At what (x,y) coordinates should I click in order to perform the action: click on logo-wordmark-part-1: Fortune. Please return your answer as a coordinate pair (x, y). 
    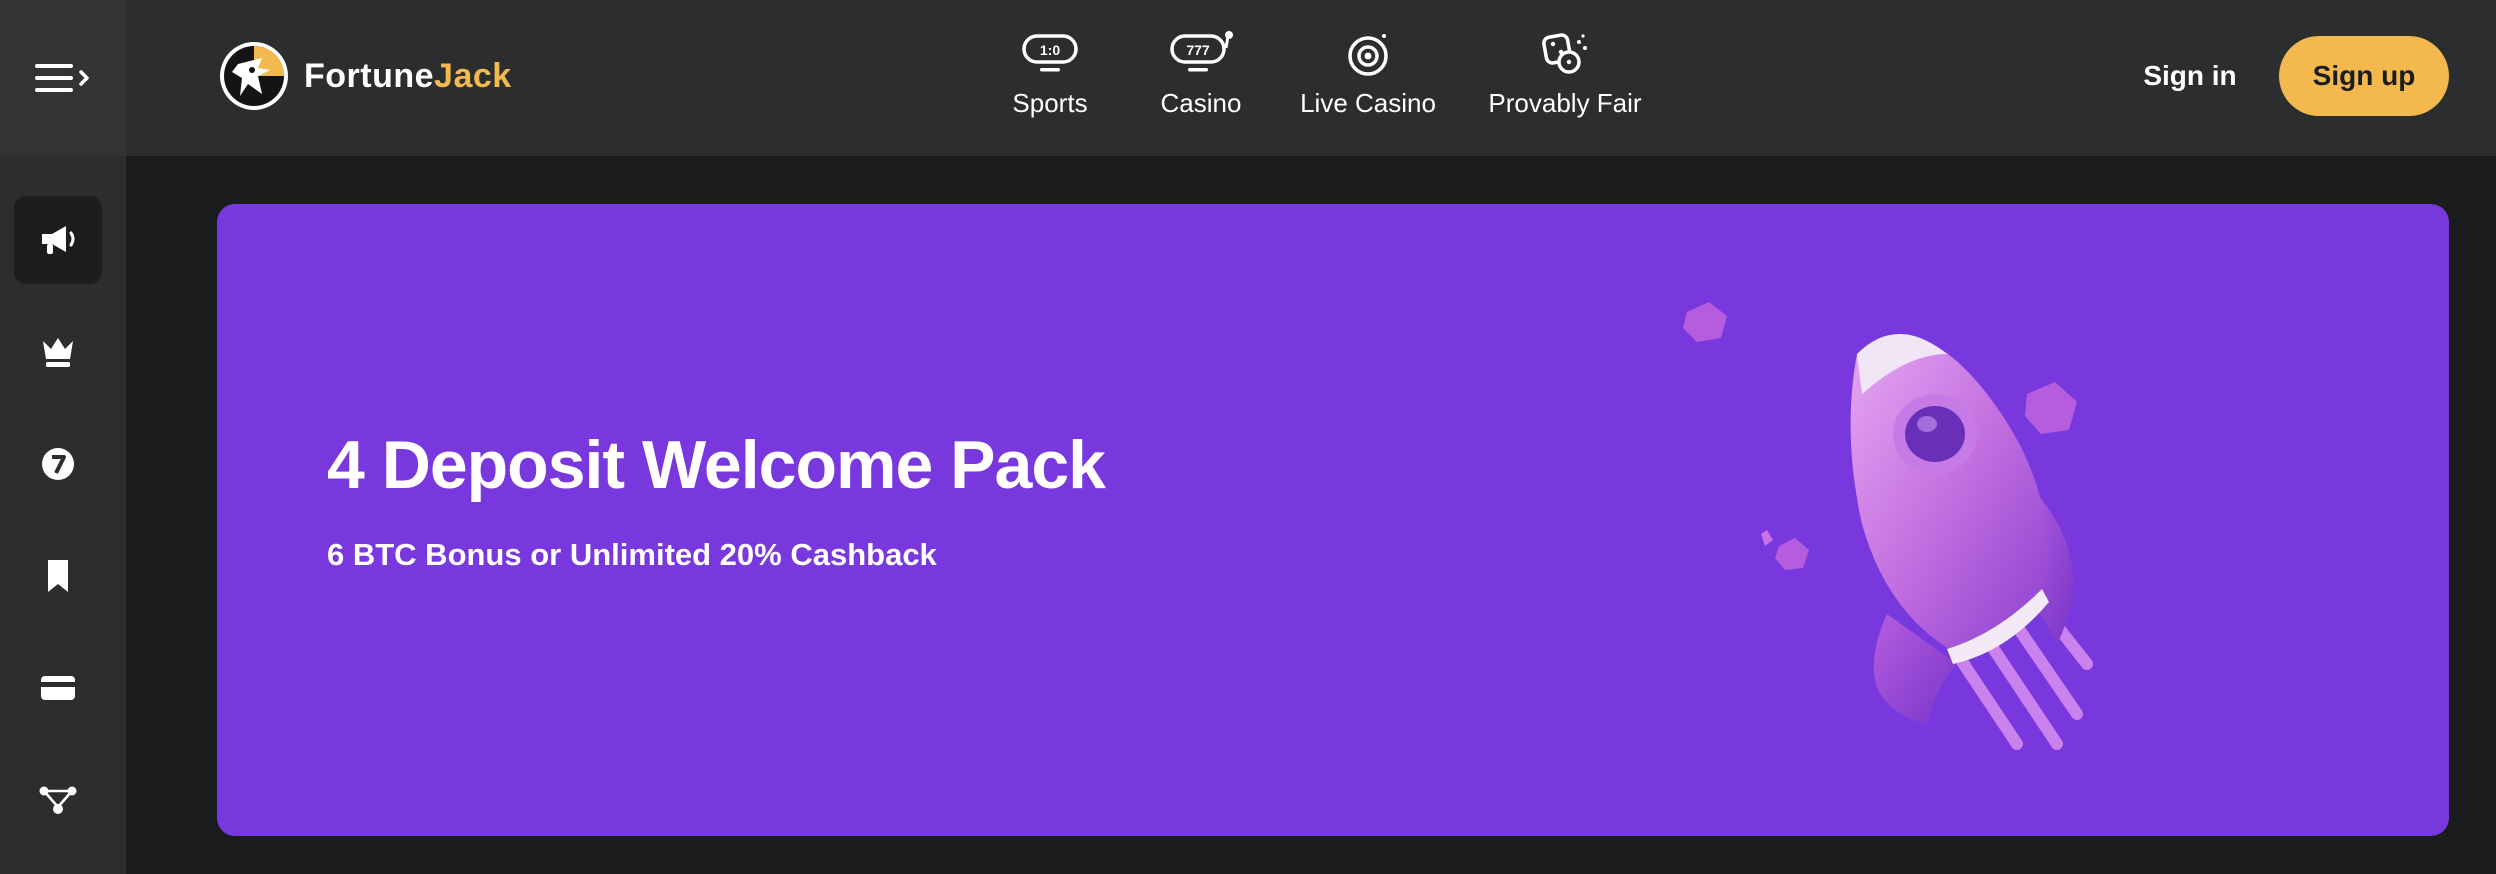
    Looking at the image, I should click on (369, 75).